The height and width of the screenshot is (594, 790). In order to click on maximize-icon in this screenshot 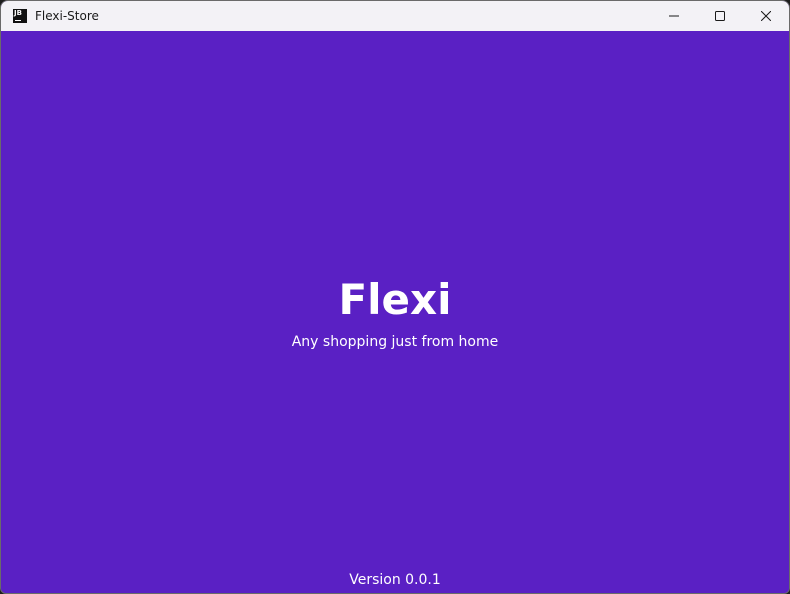, I will do `click(720, 16)`.